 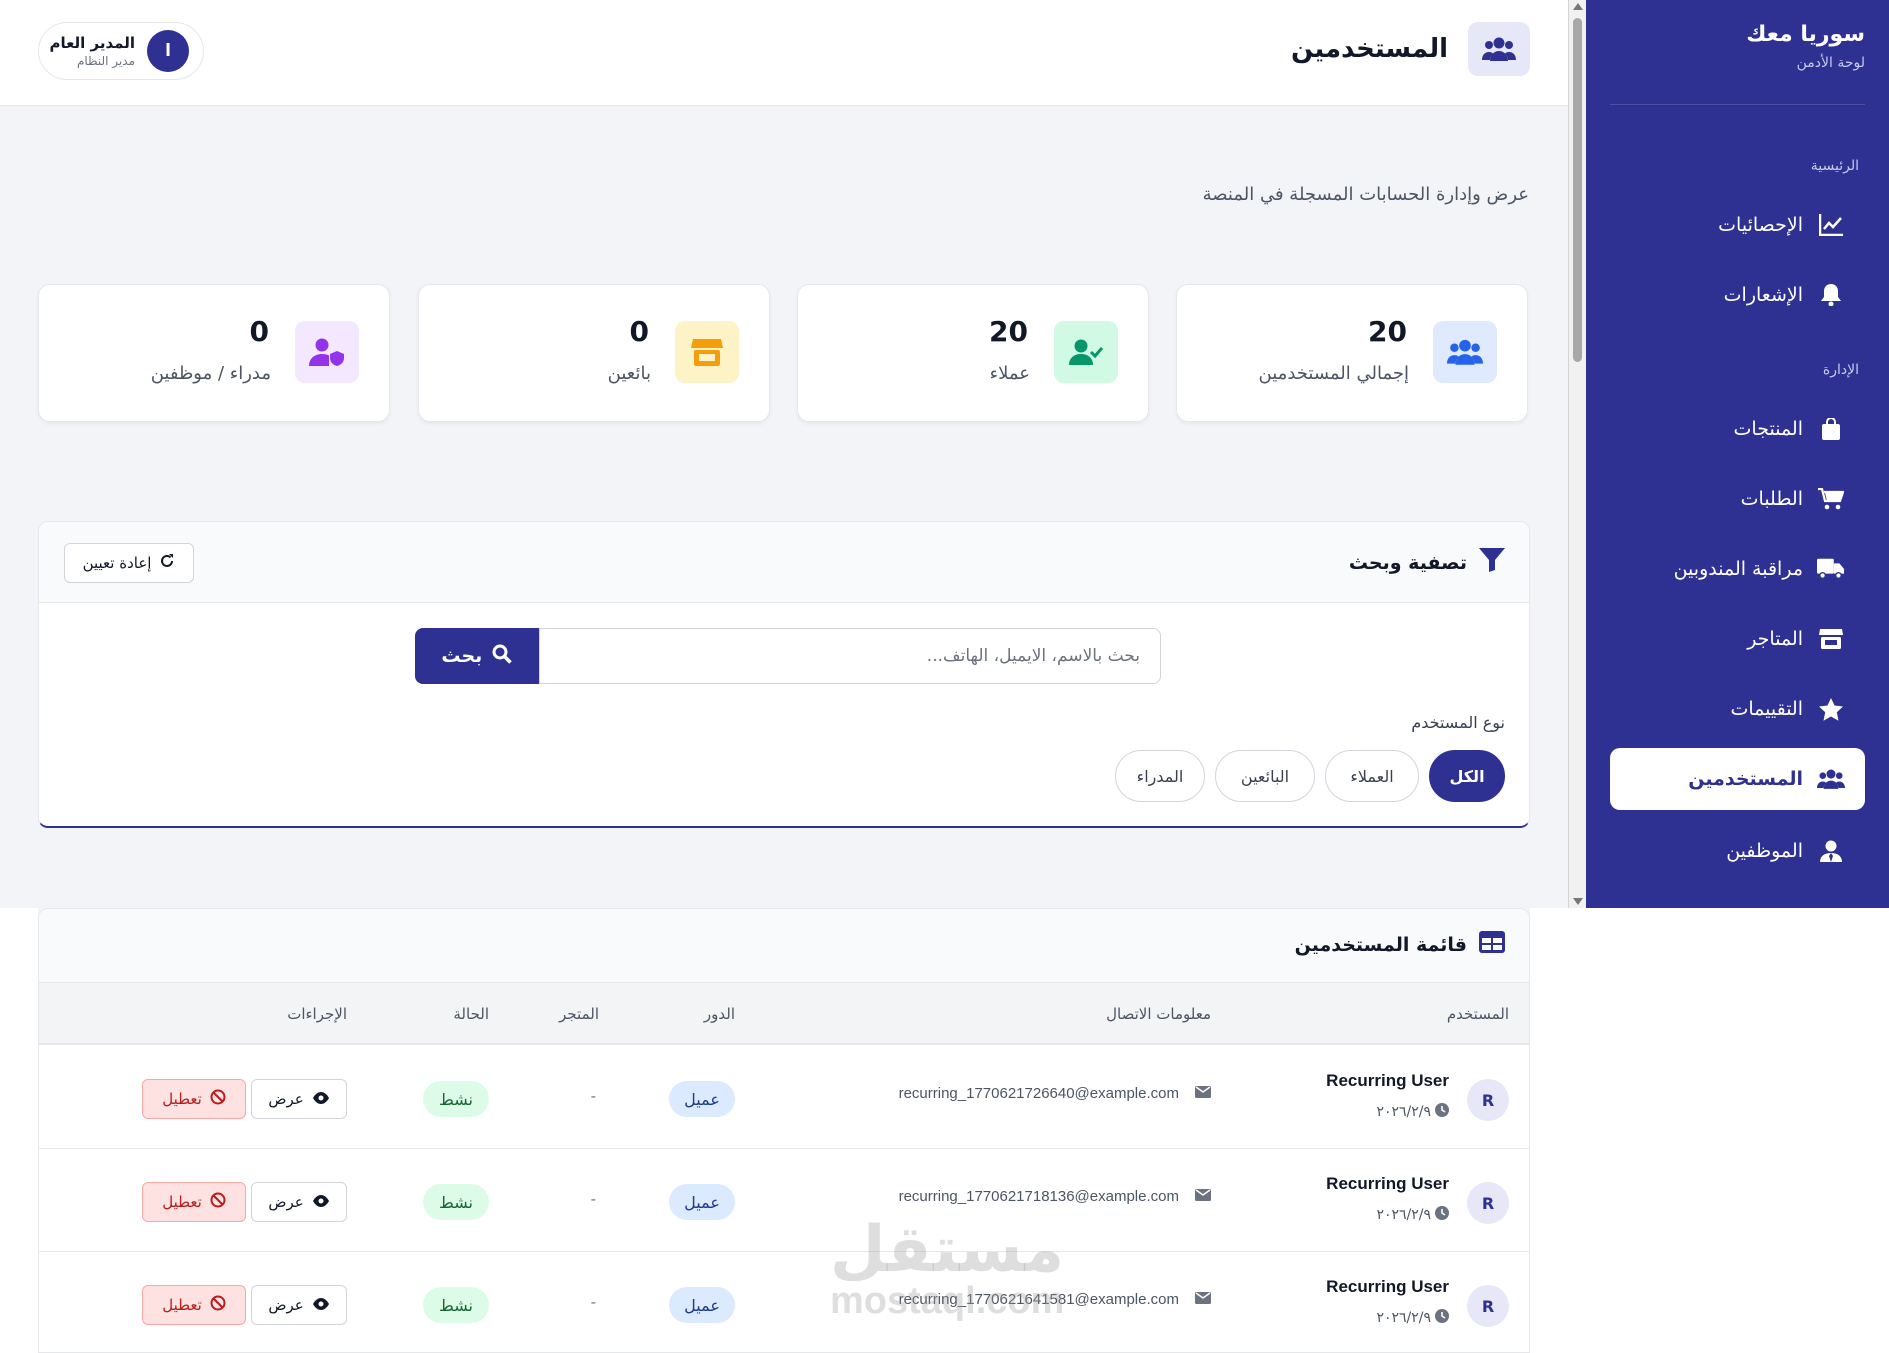 I want to click on sidebar-item-label: مراقبة المندوبين, so click(x=1738, y=569).